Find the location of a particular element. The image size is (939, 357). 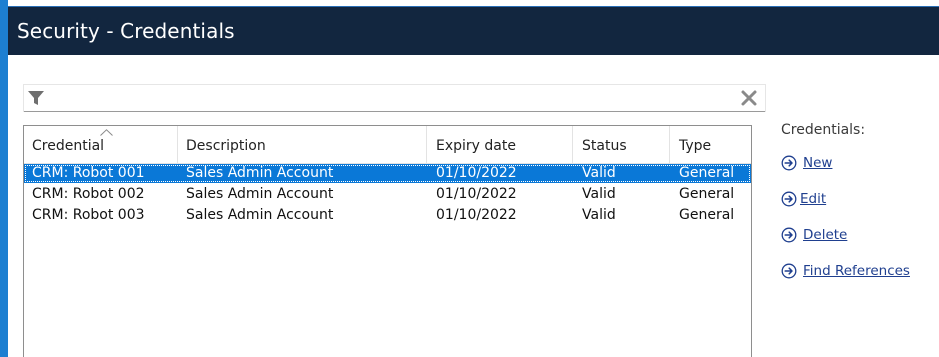

cell-credential: CRM: Robot 003 is located at coordinates (88, 215).